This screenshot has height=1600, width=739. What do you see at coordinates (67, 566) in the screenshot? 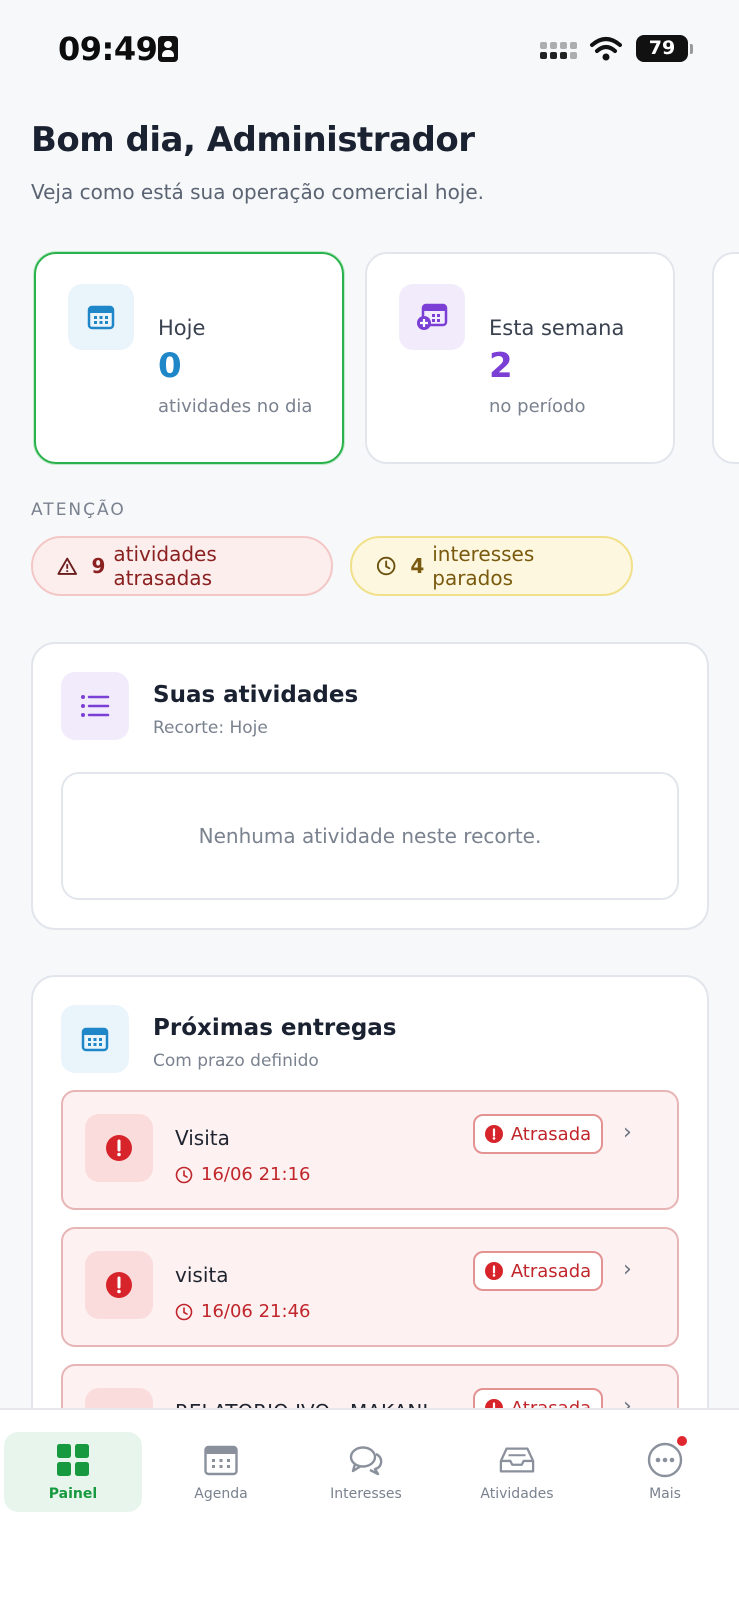
I see `warning-icon` at bounding box center [67, 566].